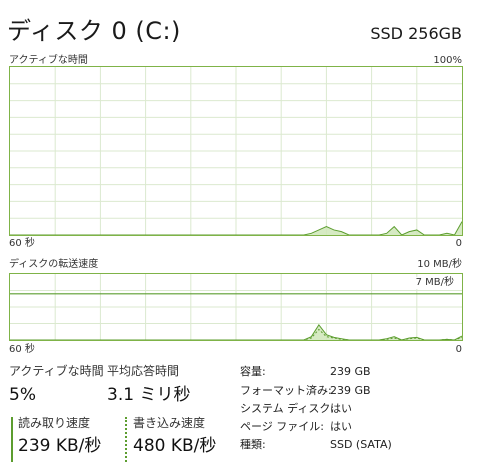 Image resolution: width=482 pixels, height=473 pixels. Describe the element at coordinates (143, 371) in the screenshot. I see `avg-response-label: 平均応答時間` at that location.